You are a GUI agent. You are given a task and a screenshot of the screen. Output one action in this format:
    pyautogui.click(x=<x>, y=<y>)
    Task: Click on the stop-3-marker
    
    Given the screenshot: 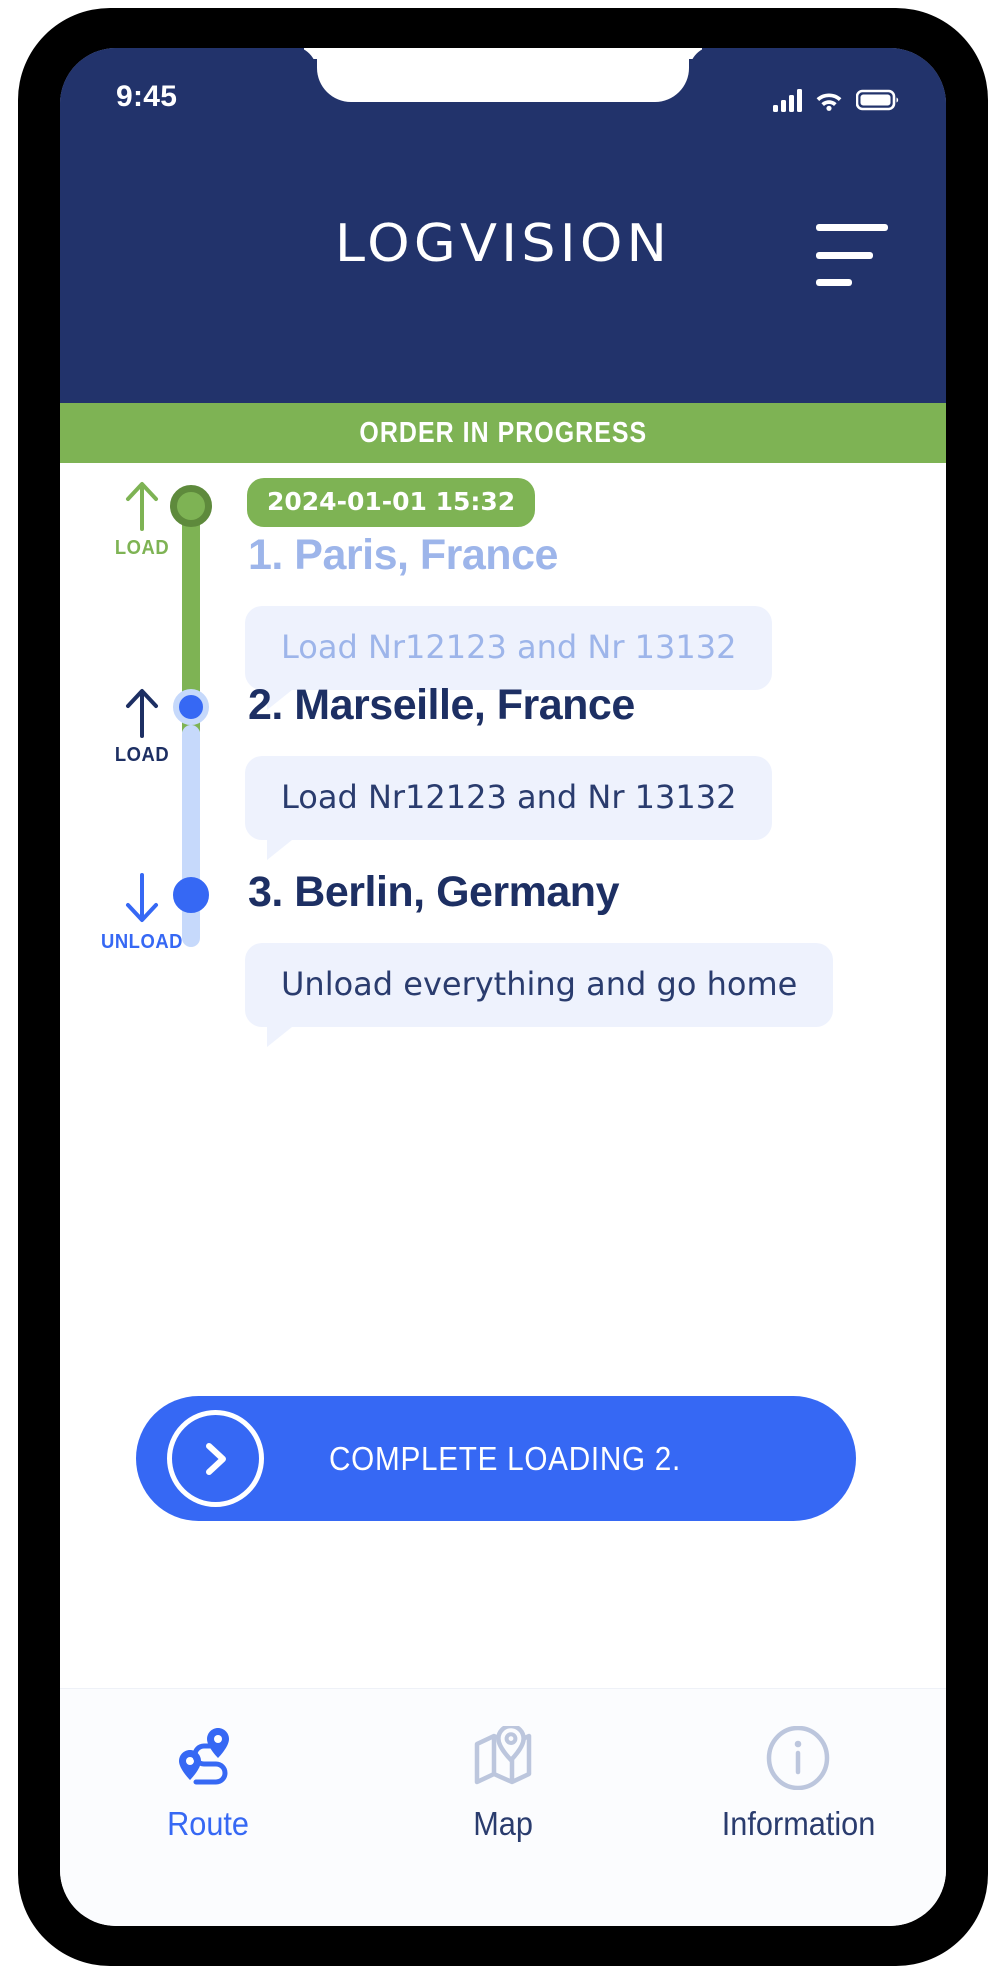 What is the action you would take?
    pyautogui.click(x=191, y=895)
    